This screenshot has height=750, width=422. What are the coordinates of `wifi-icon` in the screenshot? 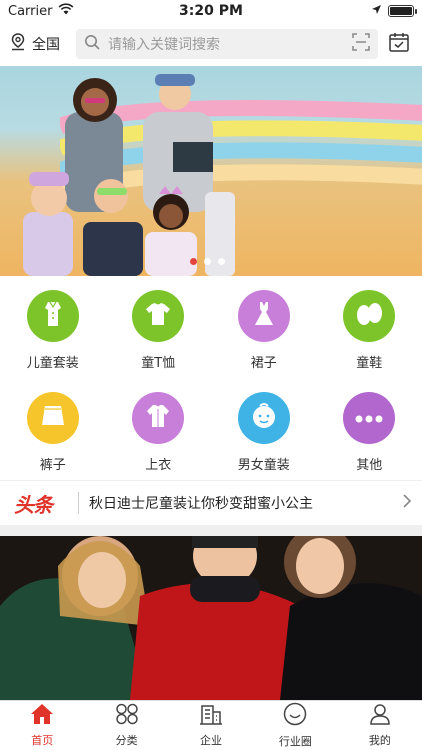 It's located at (66, 11).